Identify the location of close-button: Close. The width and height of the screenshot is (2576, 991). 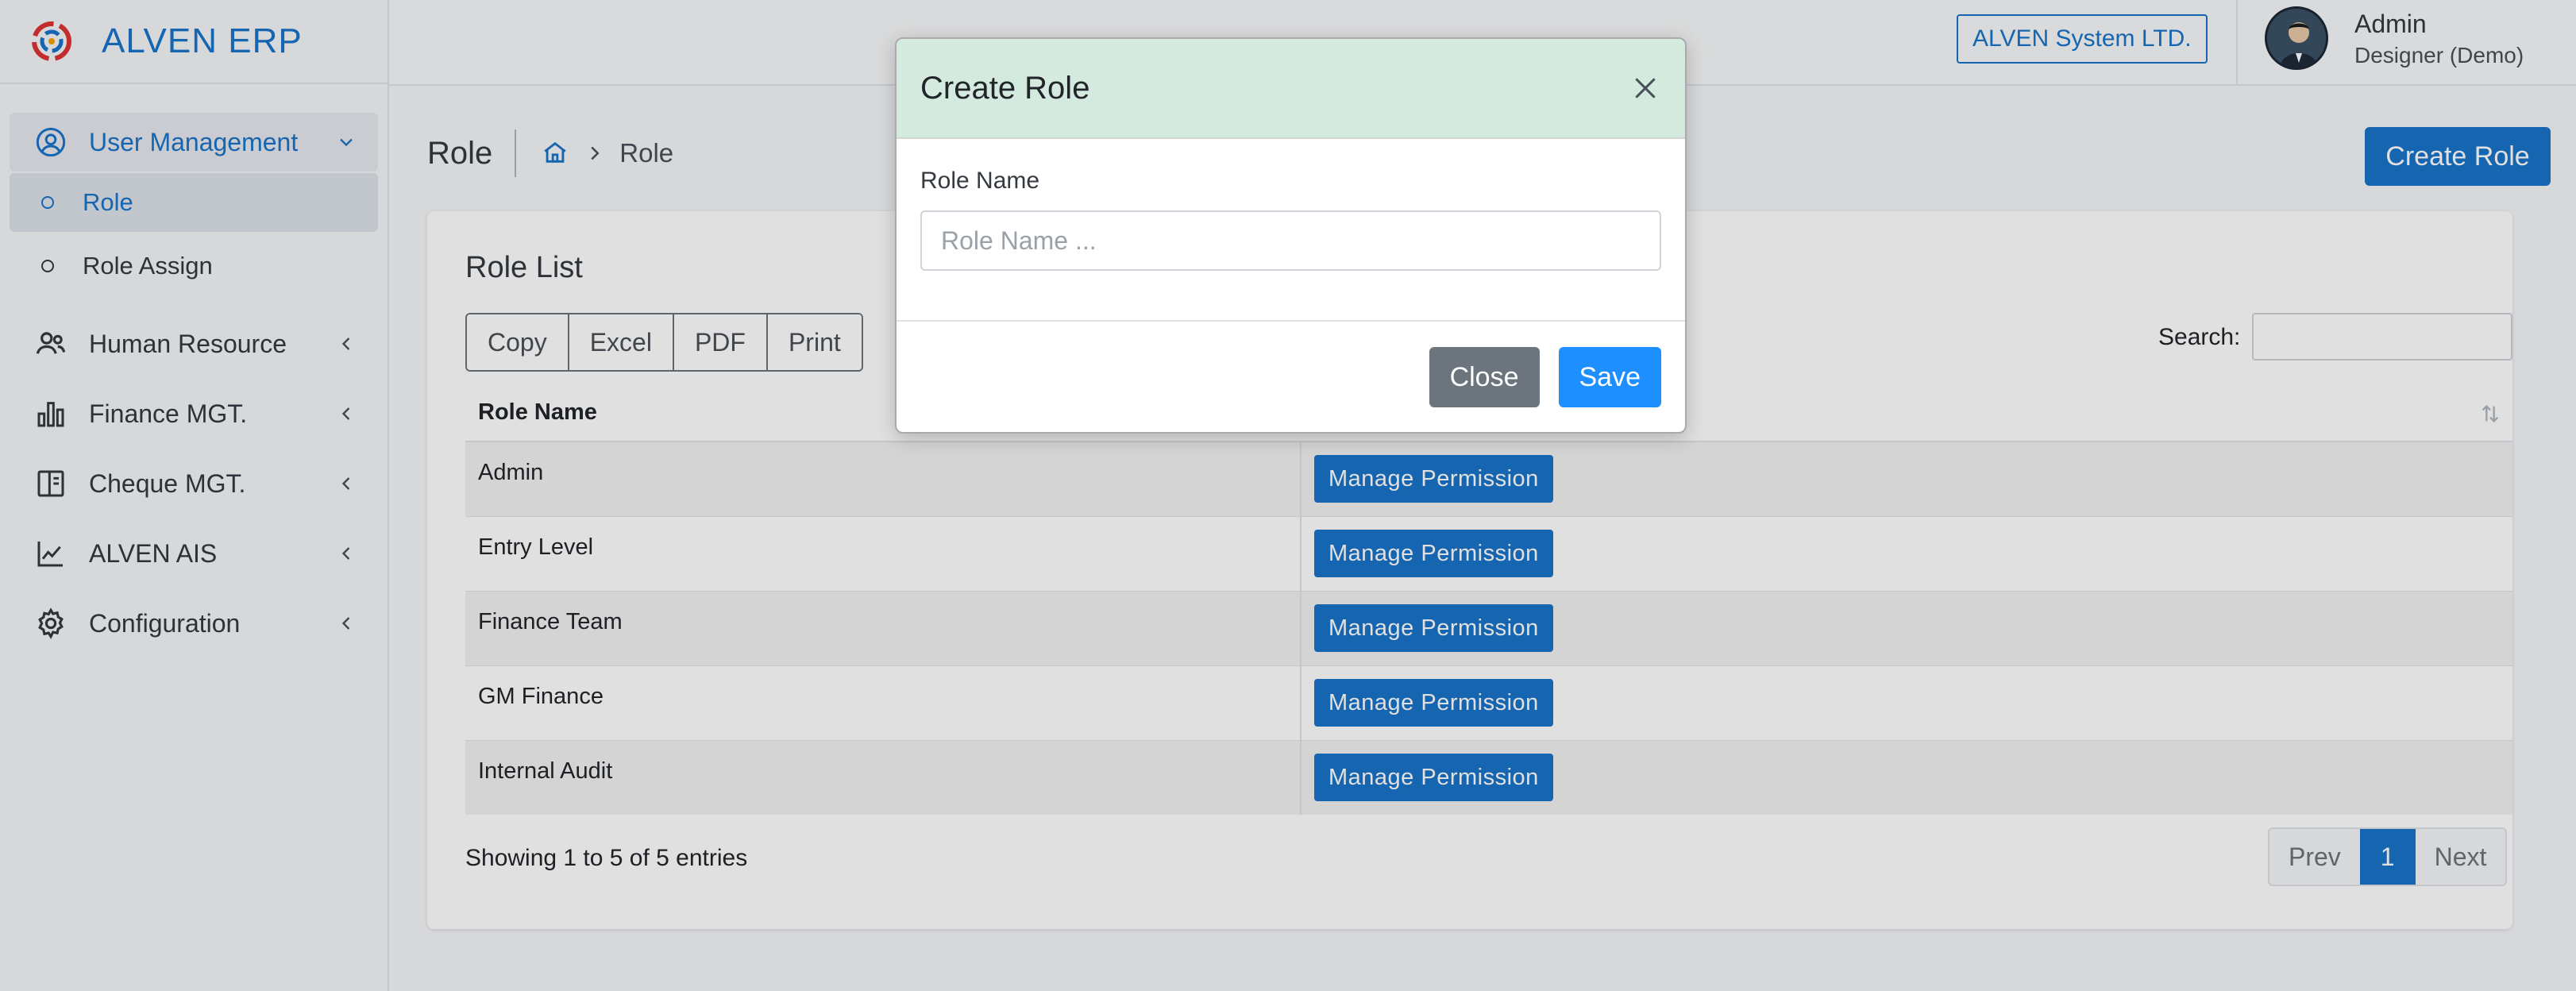
(1484, 377).